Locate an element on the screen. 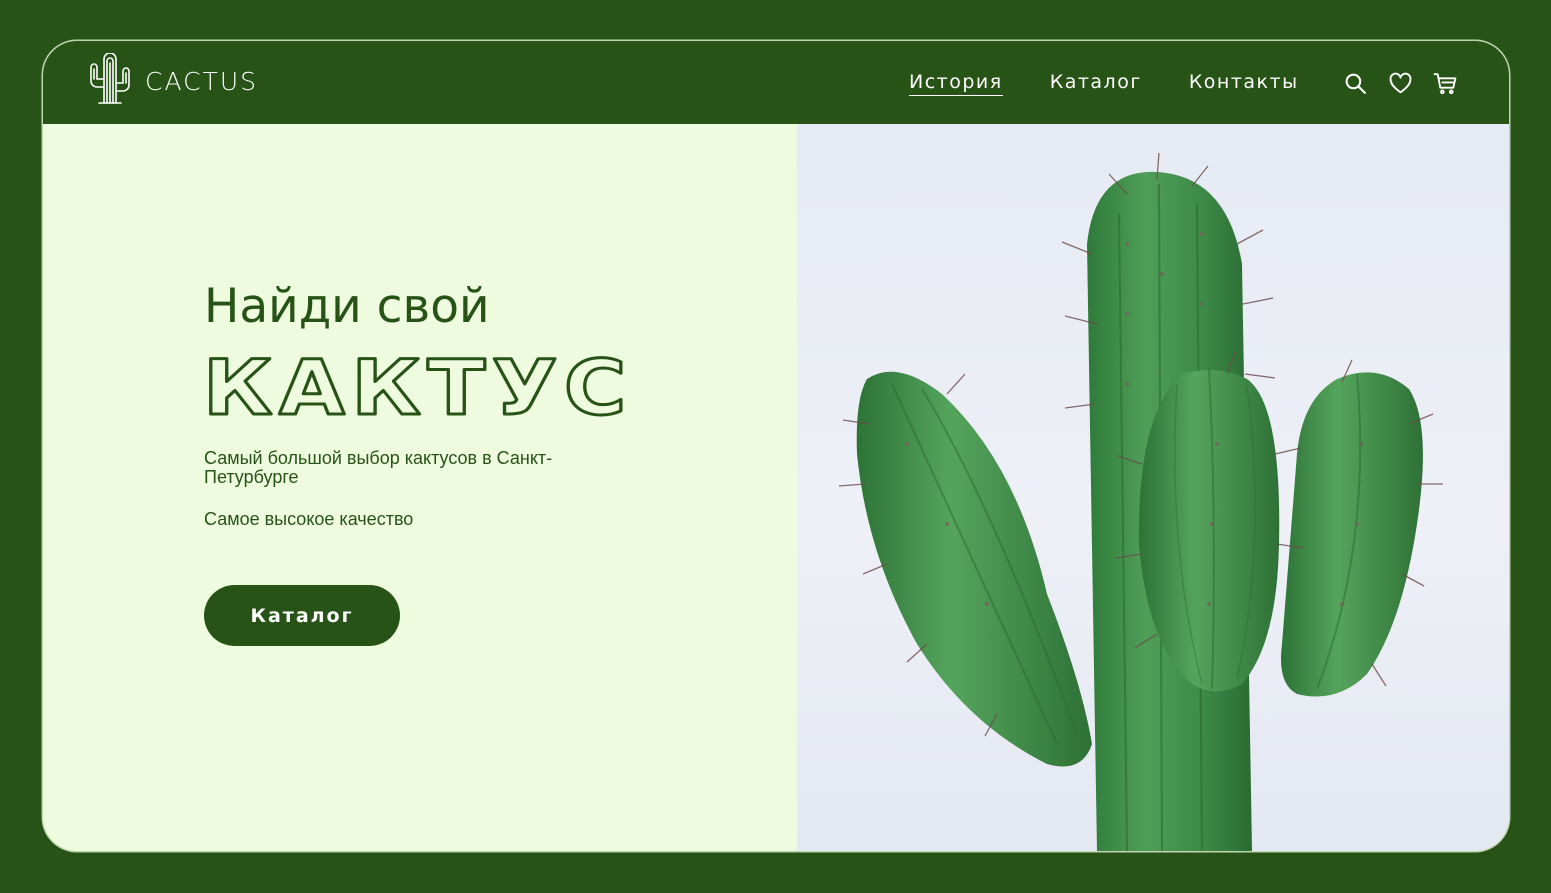 The width and height of the screenshot is (1551, 893). cart-icon is located at coordinates (1445, 83).